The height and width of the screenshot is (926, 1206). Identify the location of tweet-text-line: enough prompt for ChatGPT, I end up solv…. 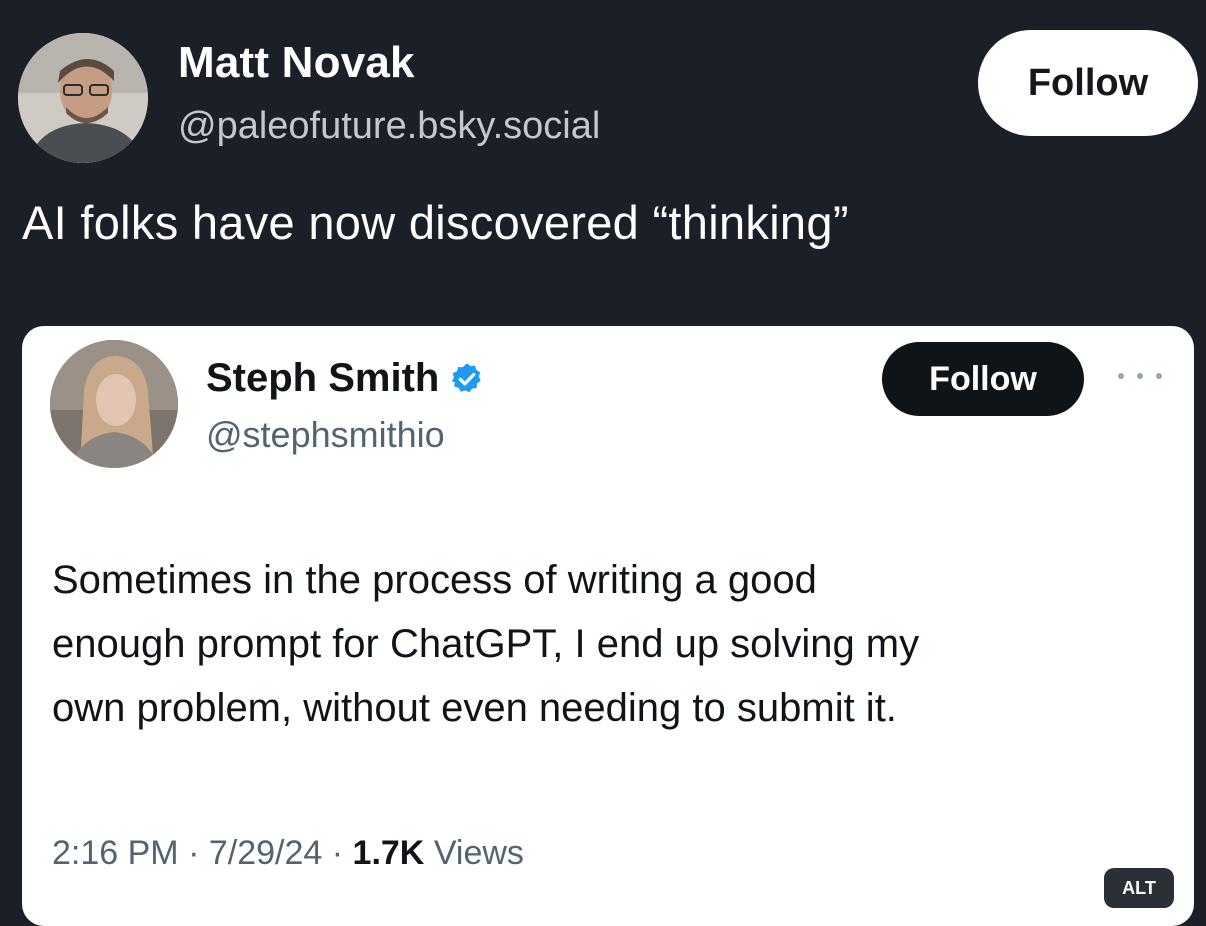
(486, 644).